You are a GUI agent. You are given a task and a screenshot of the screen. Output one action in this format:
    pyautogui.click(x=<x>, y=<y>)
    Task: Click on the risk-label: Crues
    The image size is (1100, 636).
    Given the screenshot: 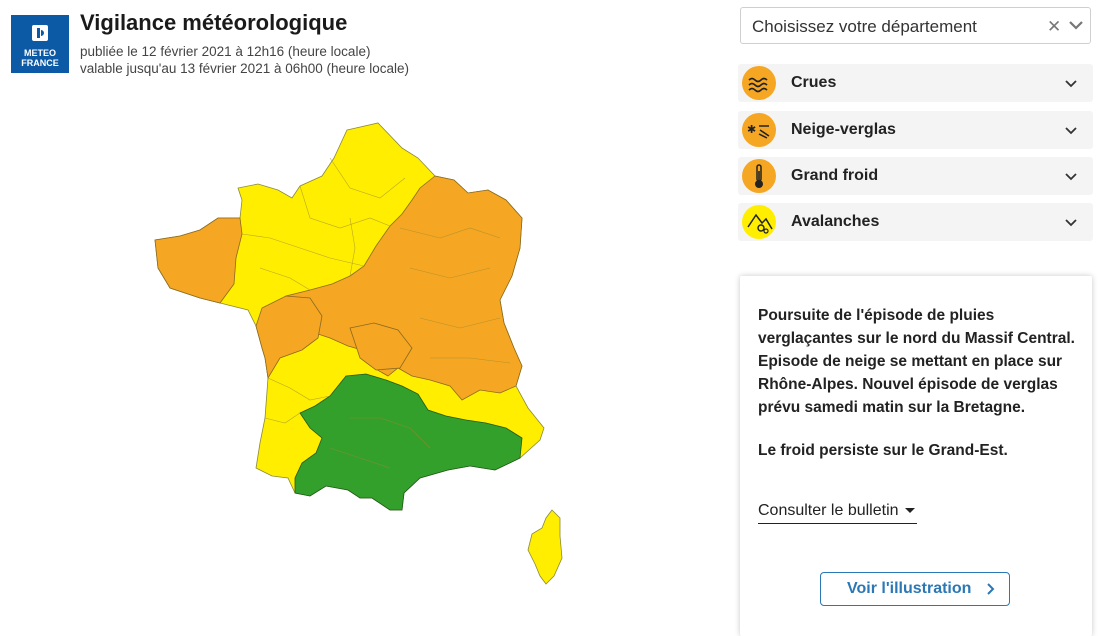 What is the action you would take?
    pyautogui.click(x=814, y=82)
    